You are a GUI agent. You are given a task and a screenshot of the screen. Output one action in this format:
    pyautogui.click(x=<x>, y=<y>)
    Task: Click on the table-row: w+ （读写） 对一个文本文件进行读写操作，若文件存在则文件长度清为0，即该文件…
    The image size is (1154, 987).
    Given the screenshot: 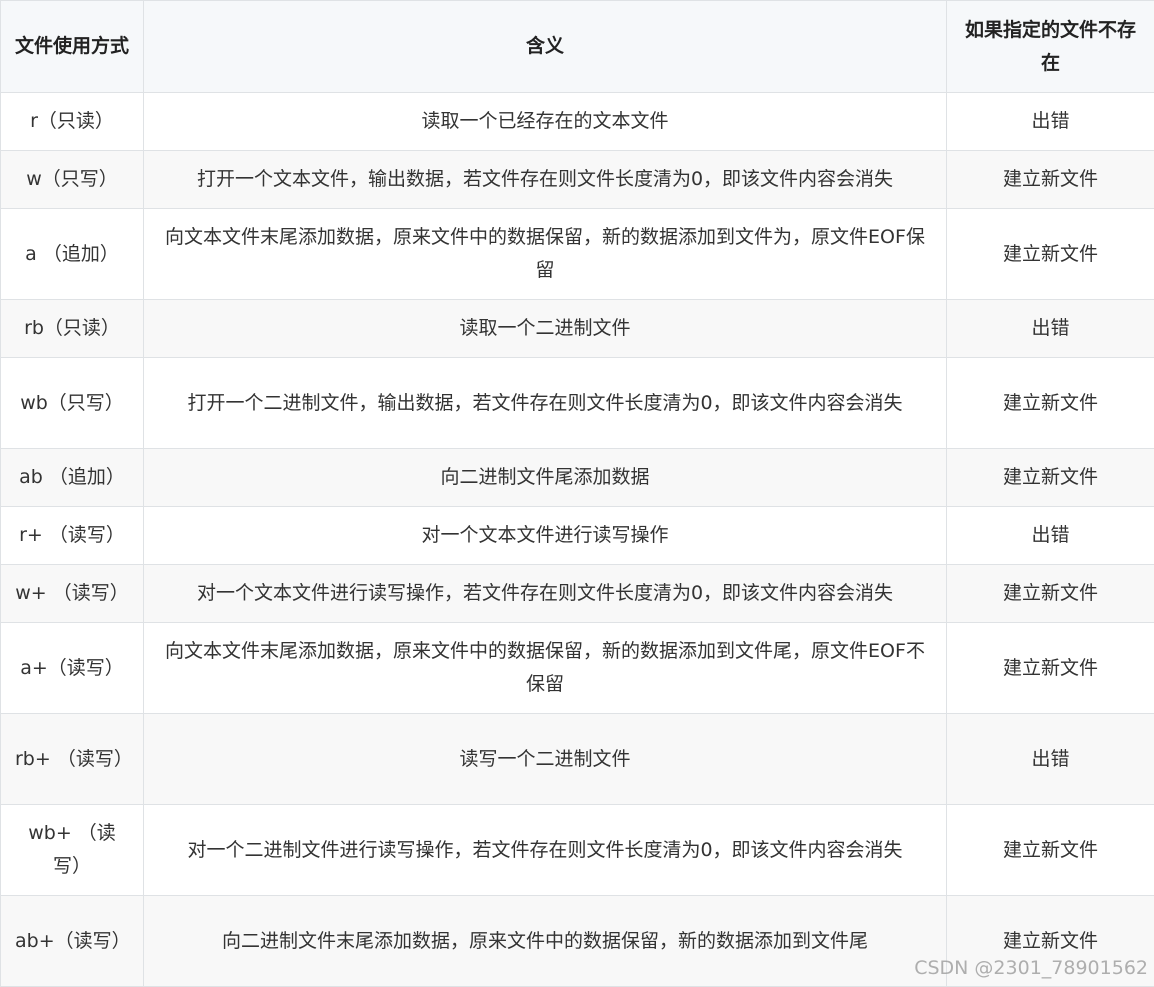 What is the action you would take?
    pyautogui.click(x=577, y=594)
    